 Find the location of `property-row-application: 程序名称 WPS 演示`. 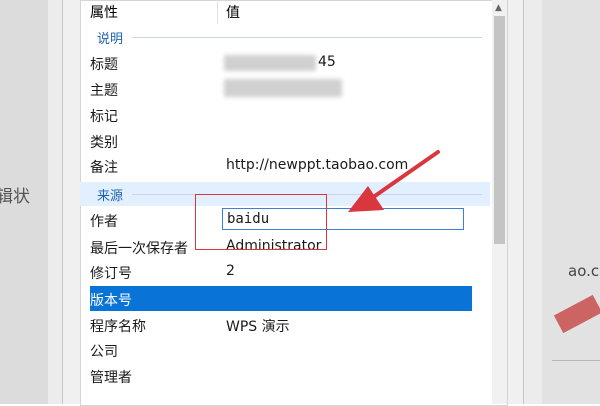

property-row-application: 程序名称 WPS 演示 is located at coordinates (281, 324).